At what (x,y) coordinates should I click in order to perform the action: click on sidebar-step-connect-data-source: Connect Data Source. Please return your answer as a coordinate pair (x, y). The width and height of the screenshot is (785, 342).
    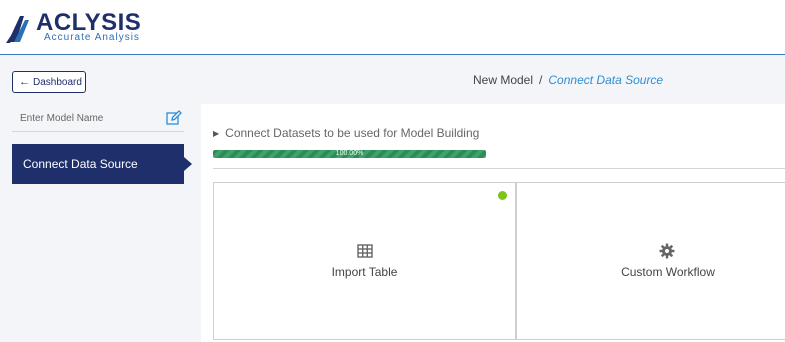
    Looking at the image, I should click on (102, 164).